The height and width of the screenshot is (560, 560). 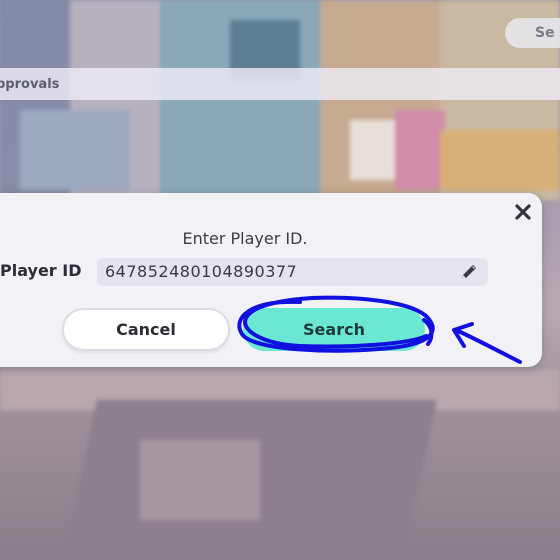 What do you see at coordinates (245, 238) in the screenshot?
I see `dialog-title: Enter Player ID.` at bounding box center [245, 238].